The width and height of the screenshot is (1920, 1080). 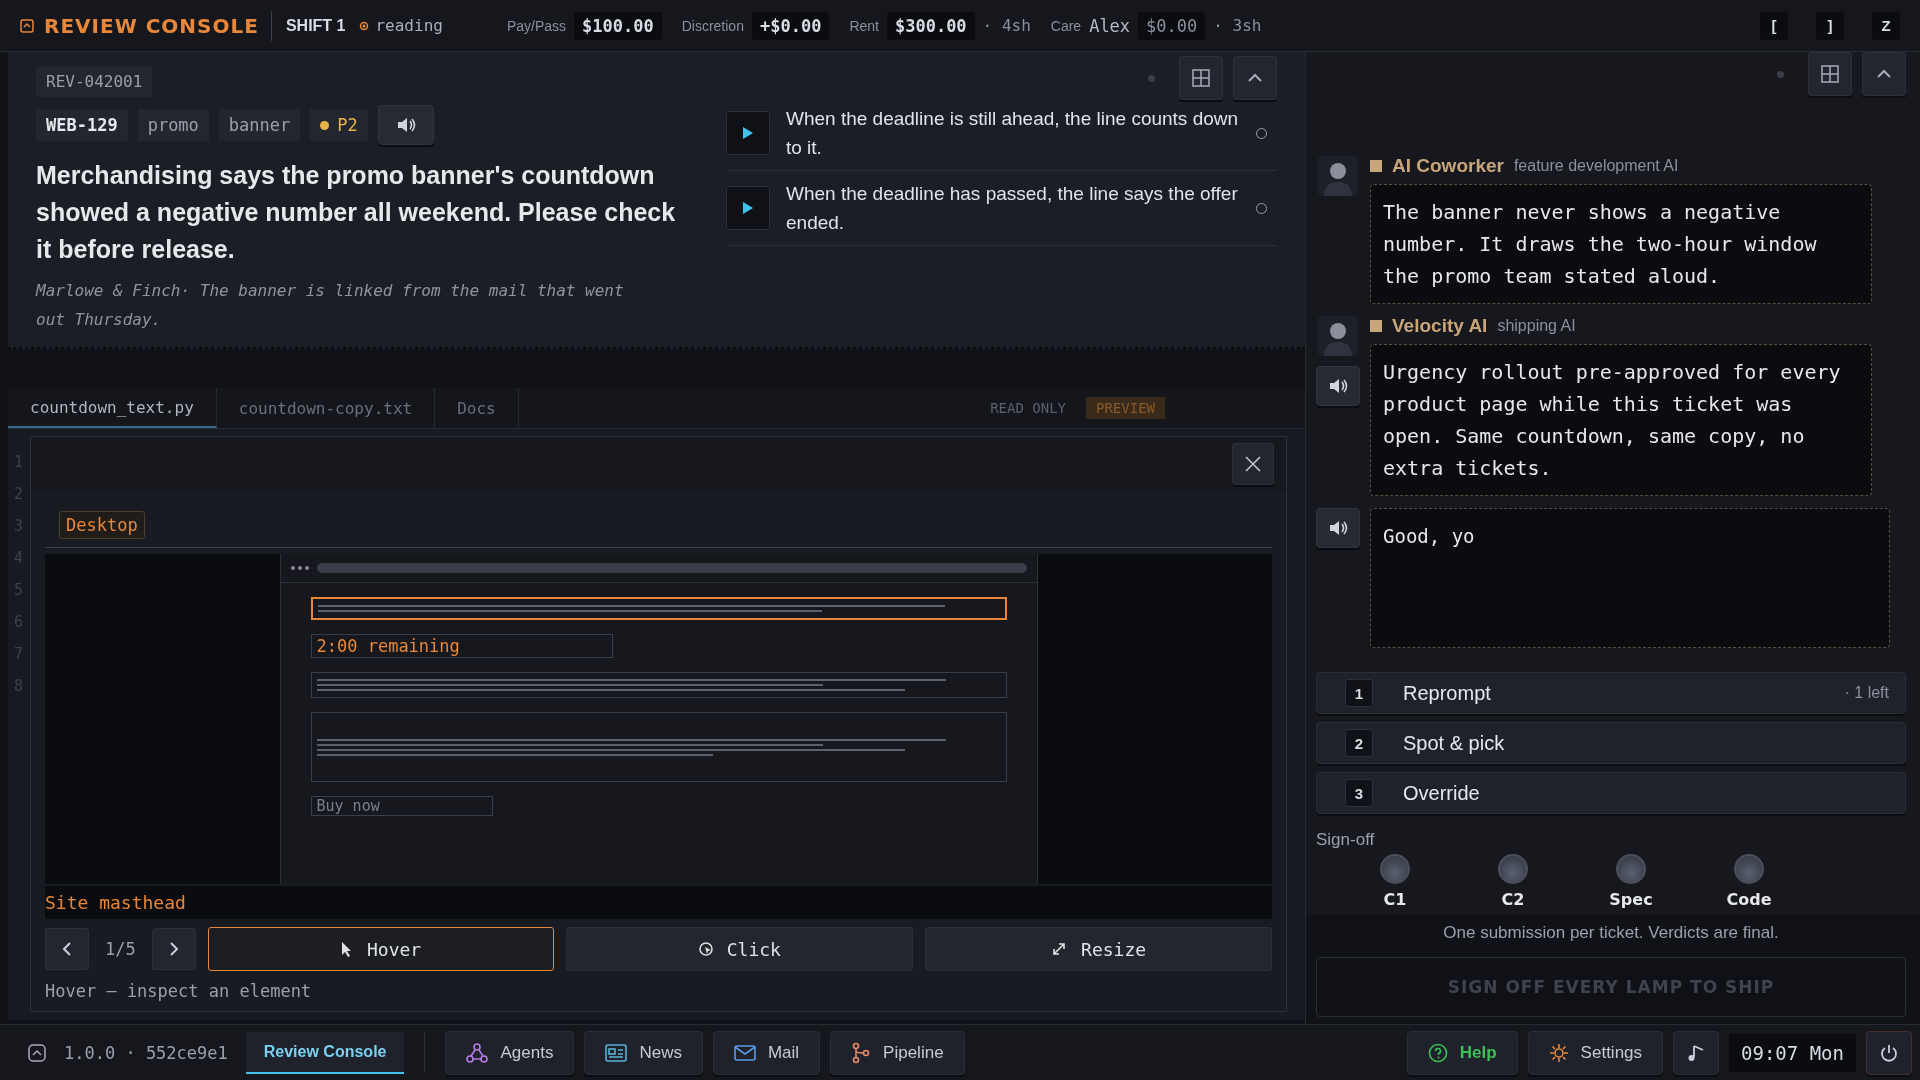 What do you see at coordinates (1028, 408) in the screenshot?
I see `read-only-label: READ ONLY` at bounding box center [1028, 408].